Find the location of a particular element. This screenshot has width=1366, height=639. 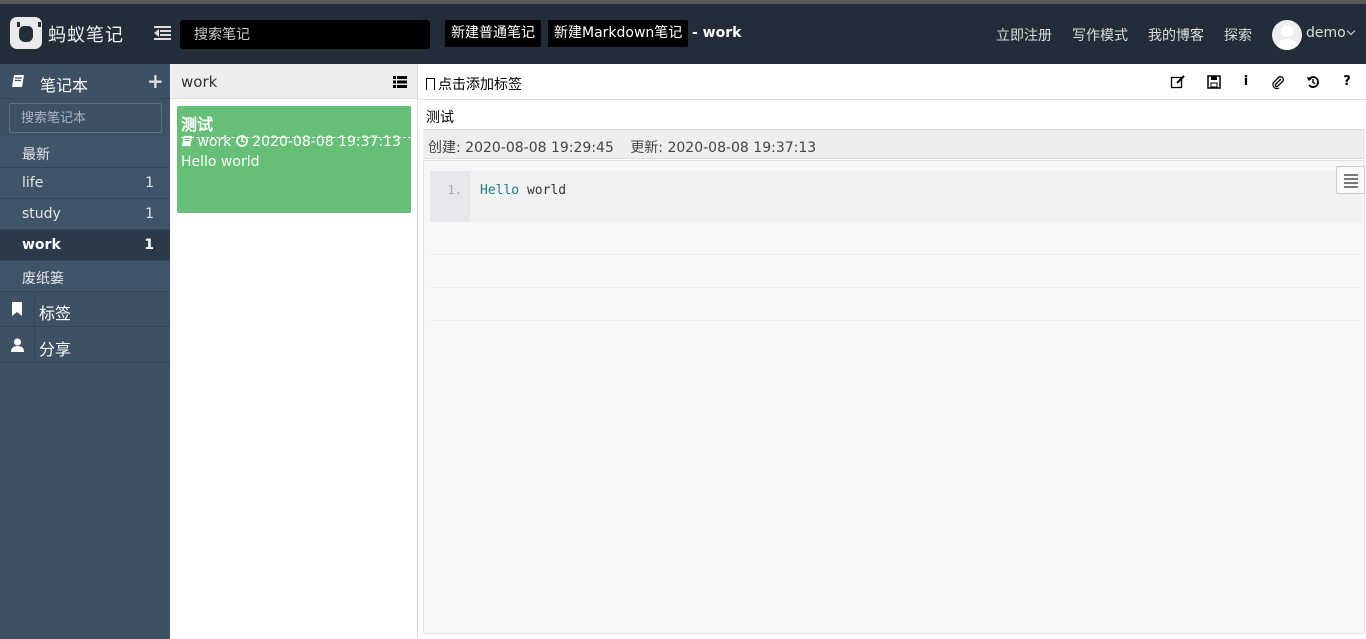

chevron-down-icon is located at coordinates (1351, 31).